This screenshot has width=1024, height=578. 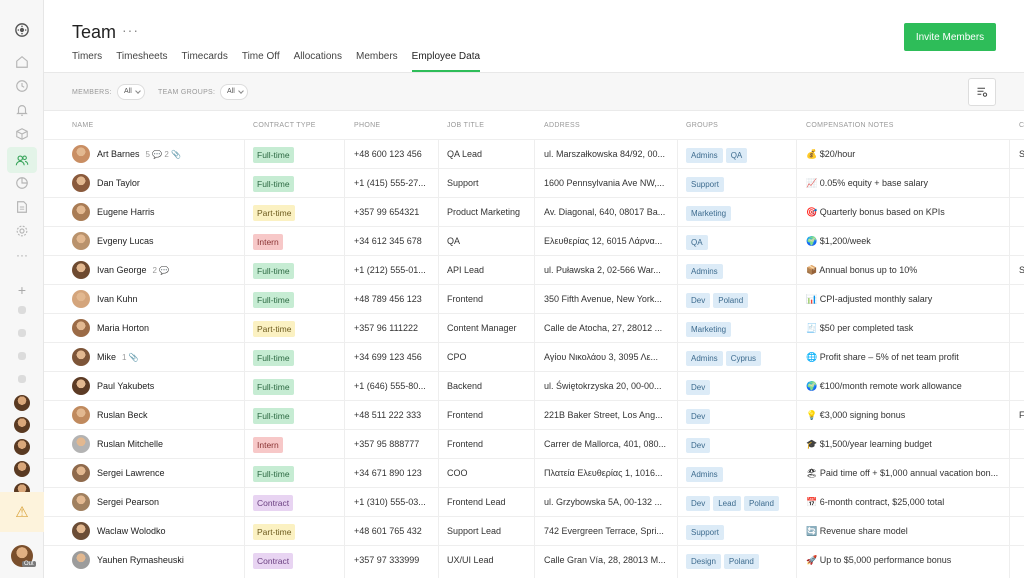 I want to click on member-name: Evgeny Lucas, so click(x=125, y=241).